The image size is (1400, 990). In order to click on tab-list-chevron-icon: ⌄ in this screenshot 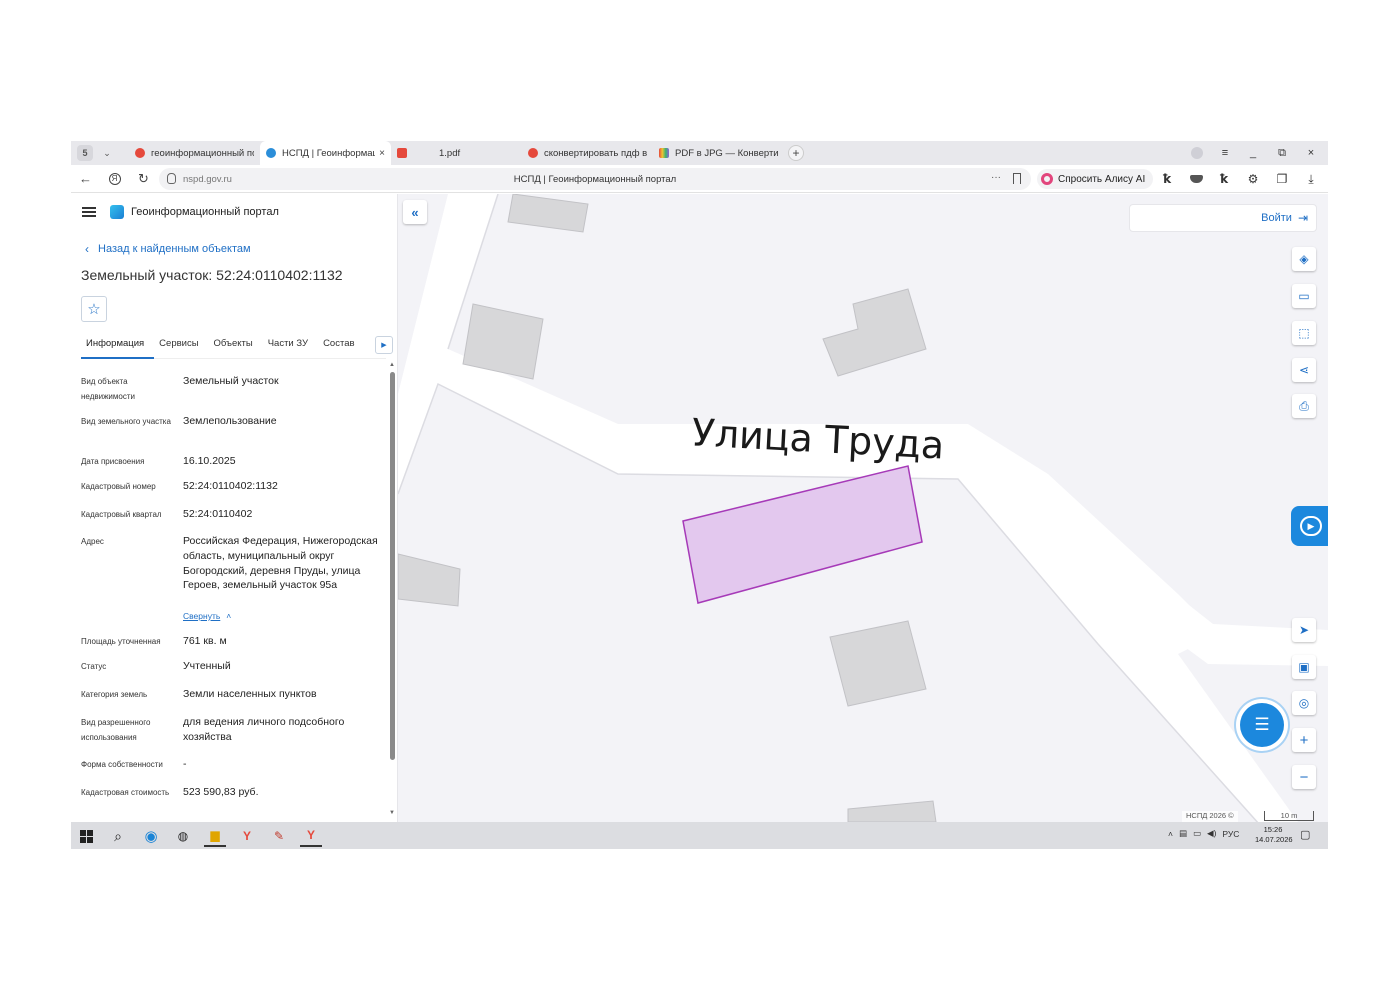, I will do `click(107, 153)`.